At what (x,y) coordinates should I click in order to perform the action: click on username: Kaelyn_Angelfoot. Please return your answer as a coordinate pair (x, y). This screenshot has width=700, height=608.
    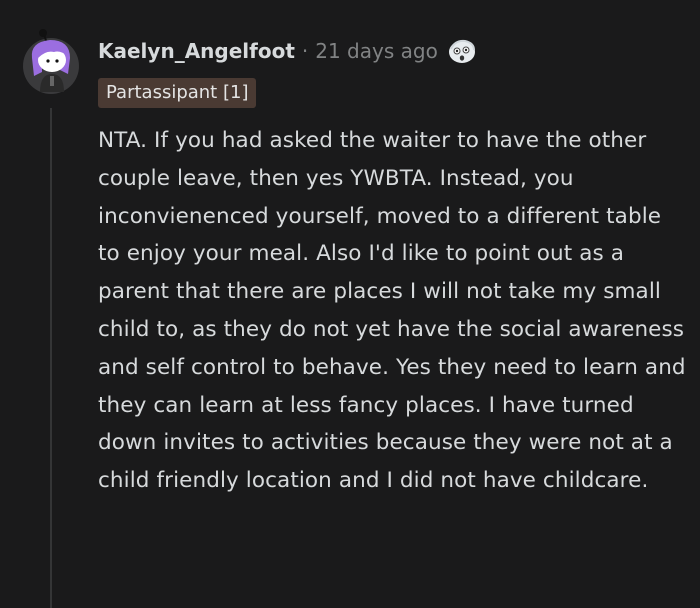
    Looking at the image, I should click on (196, 51).